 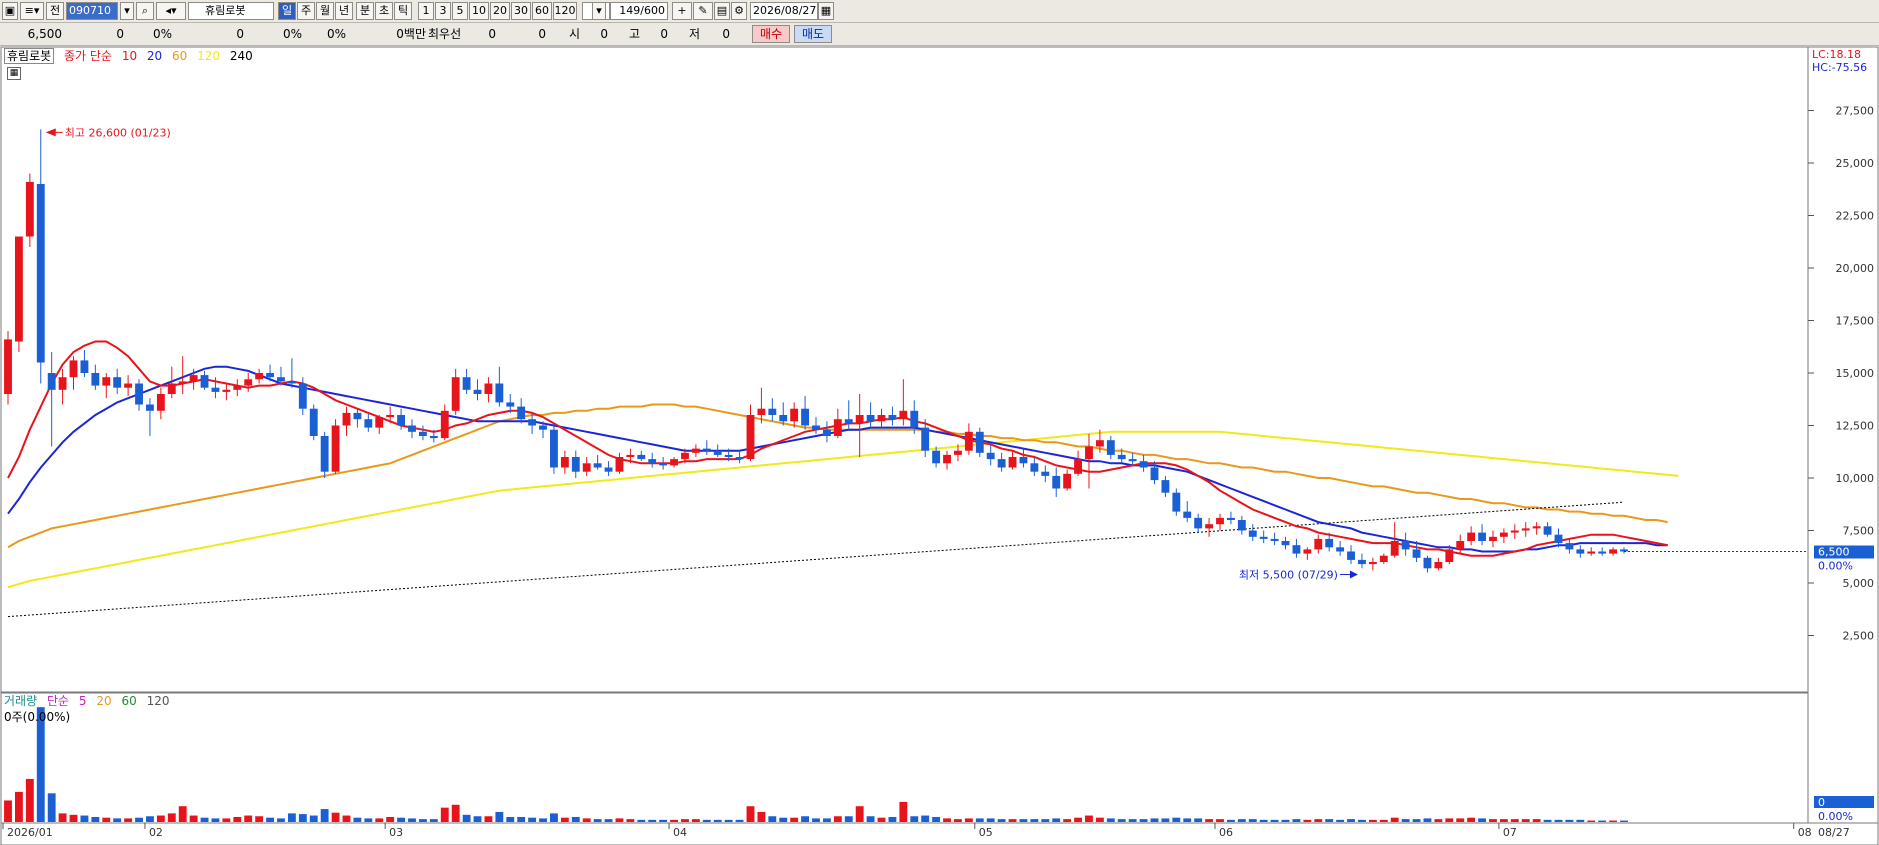 I want to click on date-right-label: 08/27, so click(x=1834, y=832).